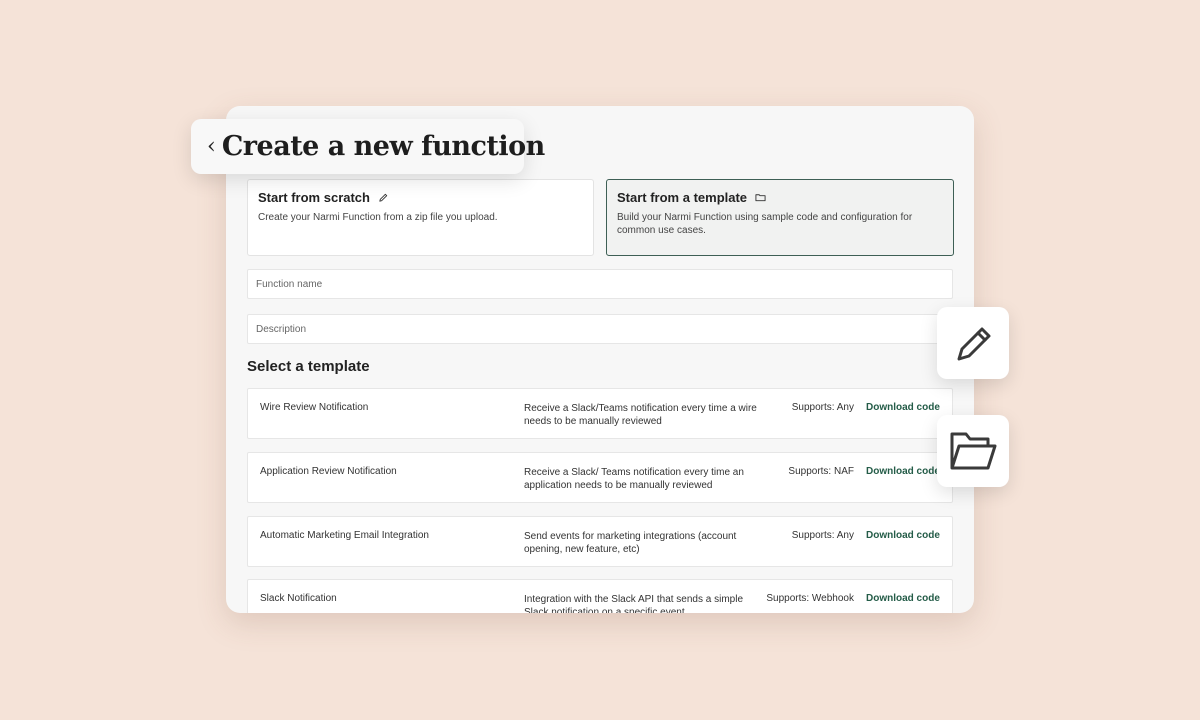 This screenshot has height=720, width=1200. I want to click on back-chevron-icon: ‹, so click(211, 146).